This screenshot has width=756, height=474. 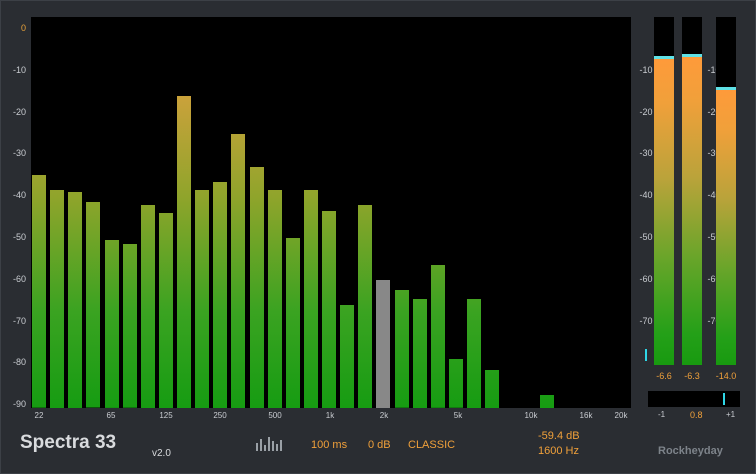 What do you see at coordinates (646, 355) in the screenshot?
I see `meter-clip-indicator` at bounding box center [646, 355].